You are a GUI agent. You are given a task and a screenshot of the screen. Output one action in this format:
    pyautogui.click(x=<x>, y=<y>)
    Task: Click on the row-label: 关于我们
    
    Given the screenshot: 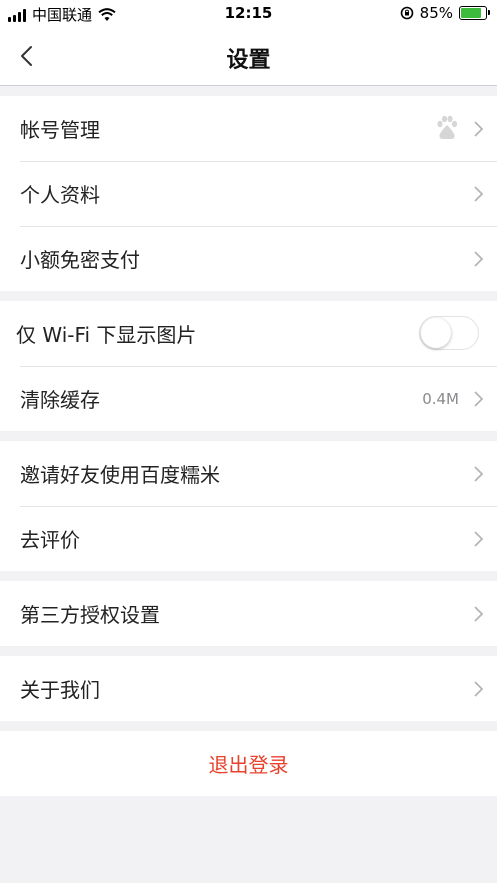 What is the action you would take?
    pyautogui.click(x=60, y=690)
    